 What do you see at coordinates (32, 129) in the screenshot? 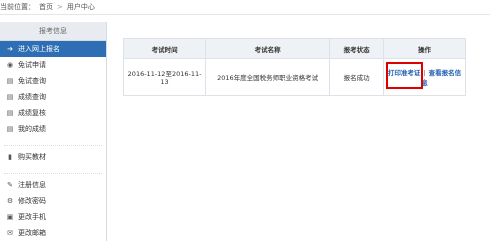
I see `sidebar-item-label: 我的成绩` at bounding box center [32, 129].